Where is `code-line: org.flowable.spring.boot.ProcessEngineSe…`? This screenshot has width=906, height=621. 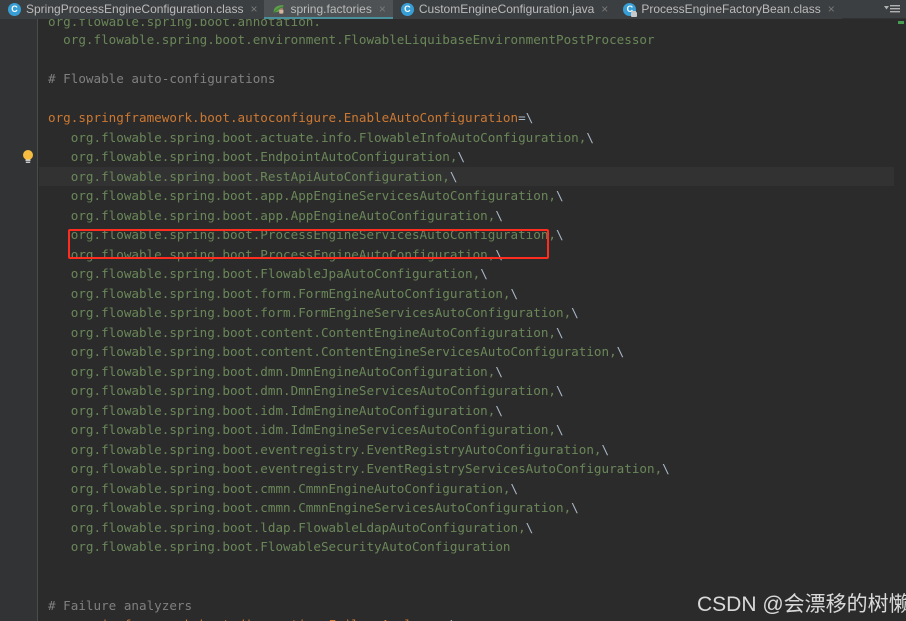 code-line: org.flowable.spring.boot.ProcessEngineSe… is located at coordinates (466, 235).